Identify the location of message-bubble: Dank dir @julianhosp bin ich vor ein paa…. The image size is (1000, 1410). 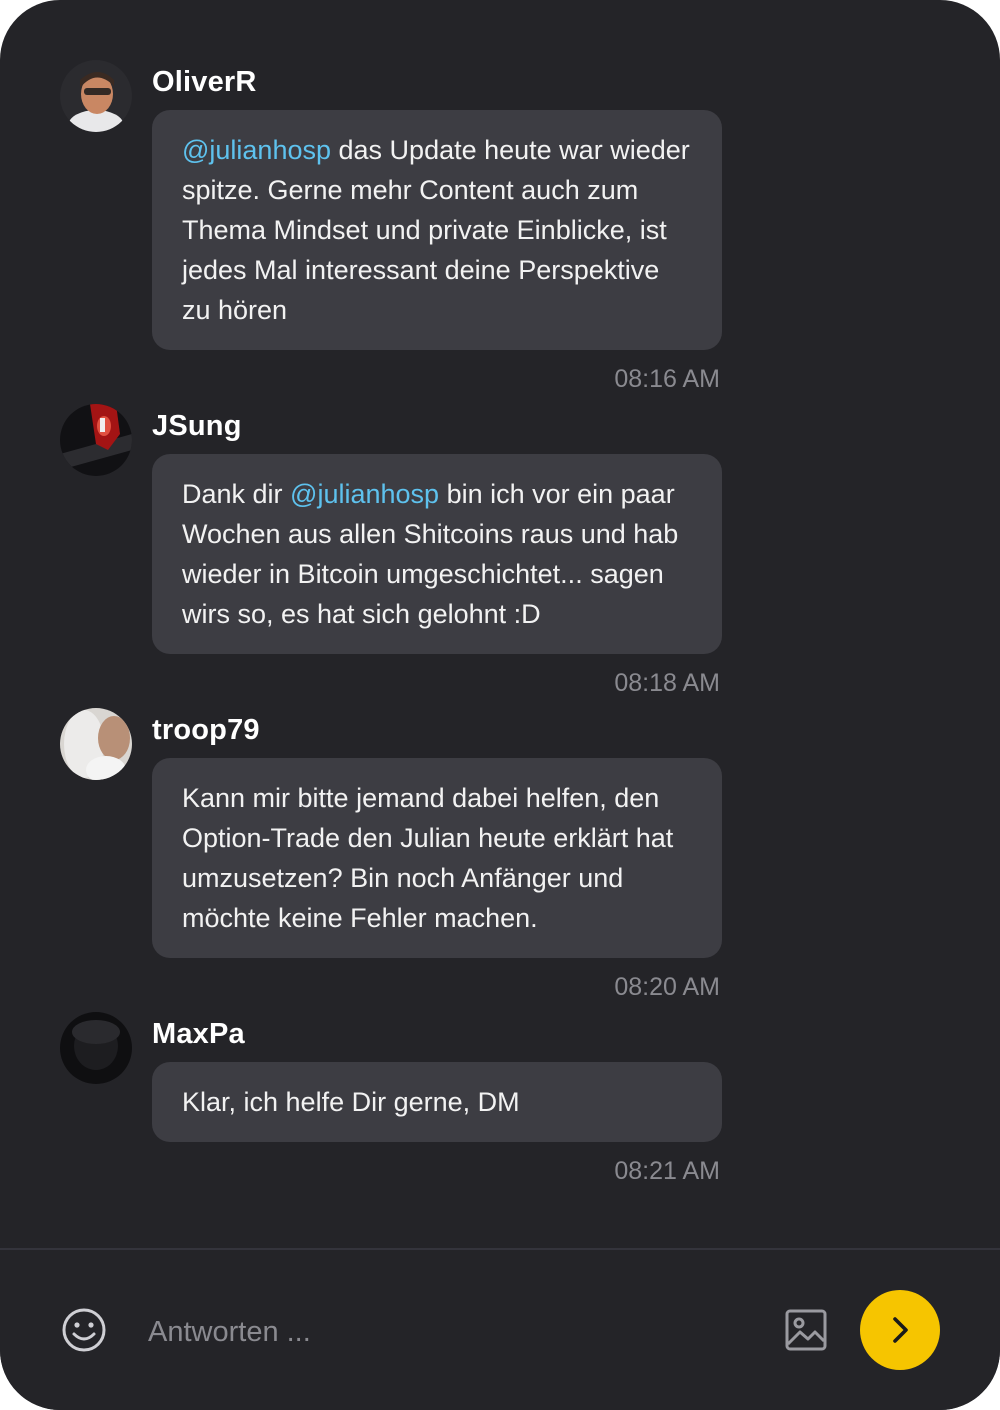
(437, 554).